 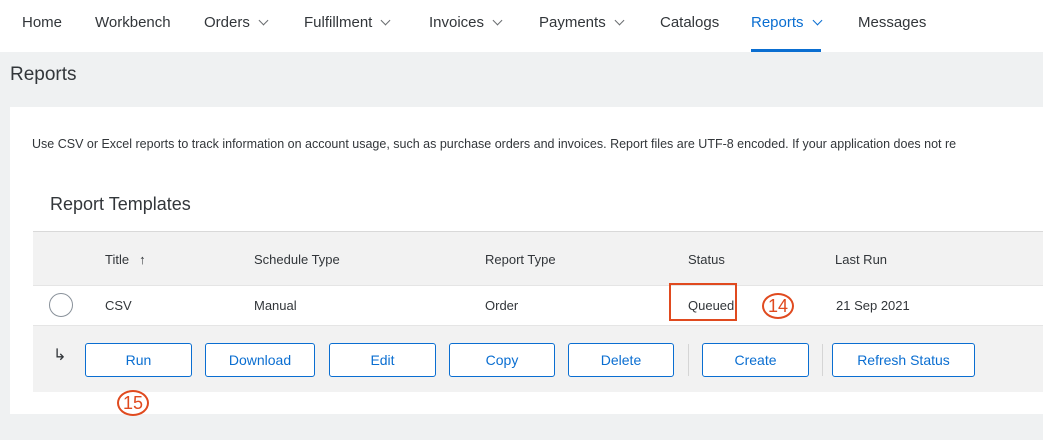 I want to click on create-button: Create, so click(x=755, y=360).